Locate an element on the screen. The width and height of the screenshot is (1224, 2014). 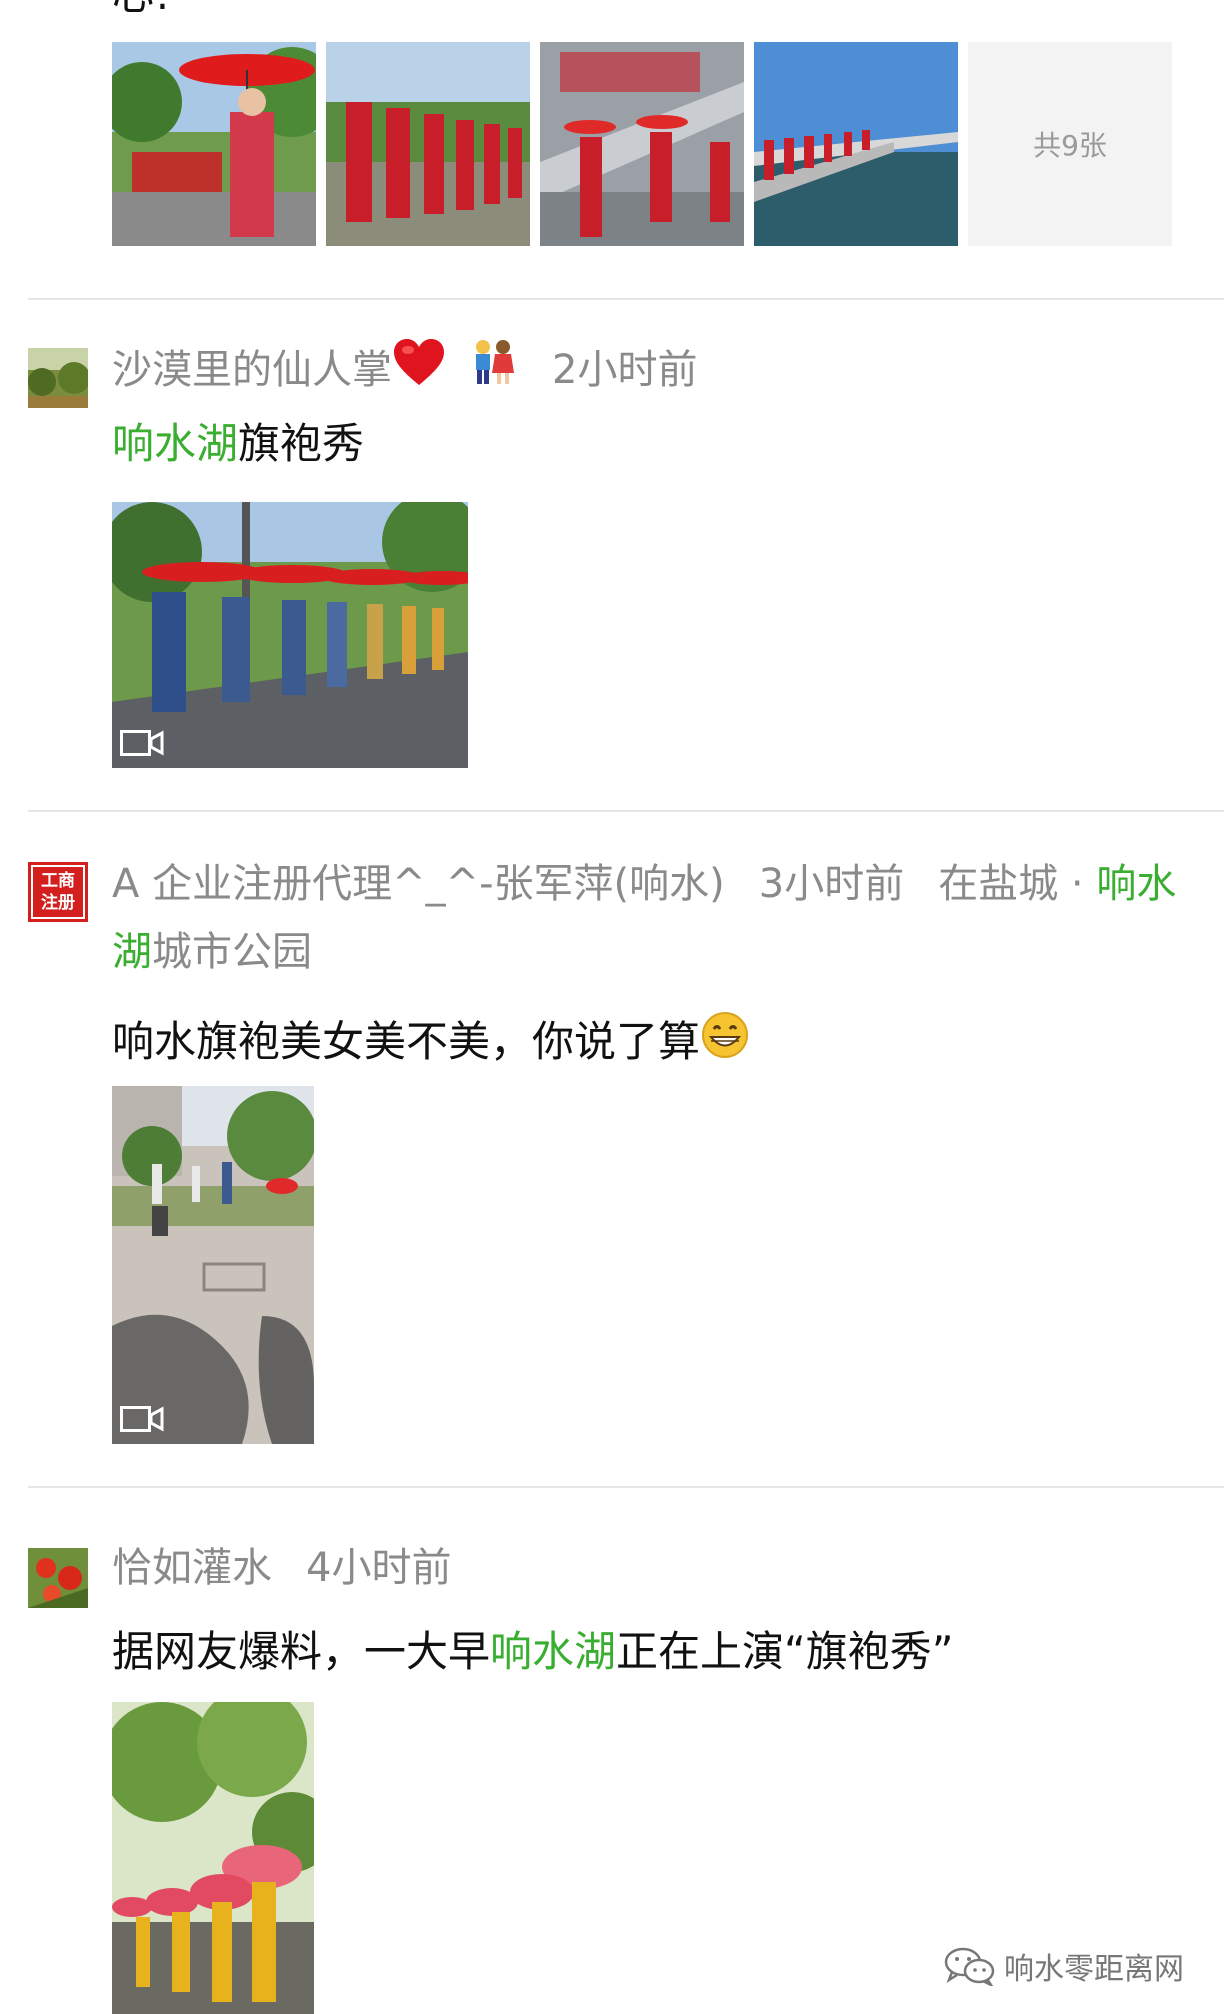
location-prefix: 在盐城 · is located at coordinates (1017, 884).